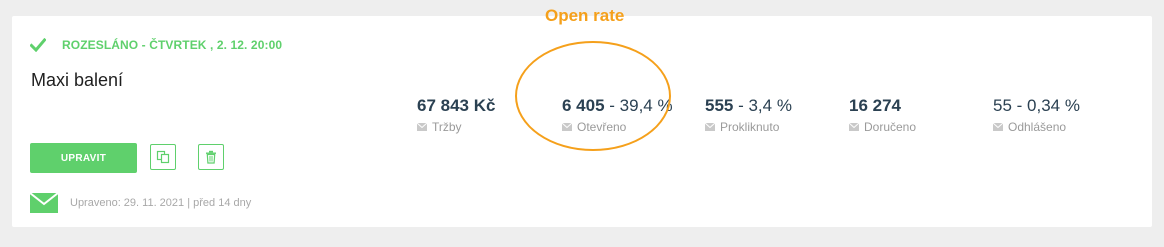  What do you see at coordinates (593, 96) in the screenshot?
I see `open-rate-highlight-ring` at bounding box center [593, 96].